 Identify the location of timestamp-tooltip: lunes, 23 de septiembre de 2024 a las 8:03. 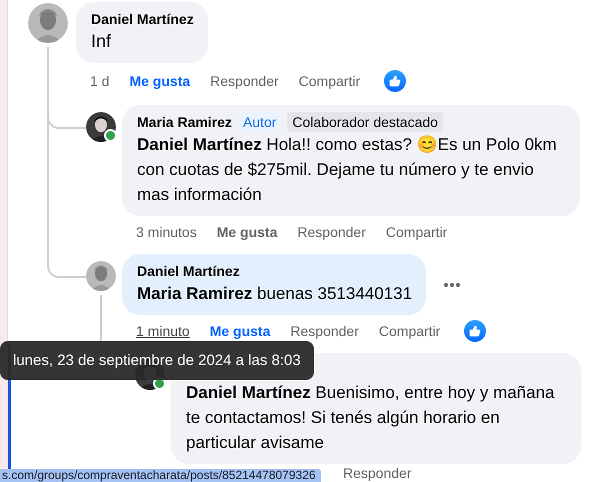
(157, 360).